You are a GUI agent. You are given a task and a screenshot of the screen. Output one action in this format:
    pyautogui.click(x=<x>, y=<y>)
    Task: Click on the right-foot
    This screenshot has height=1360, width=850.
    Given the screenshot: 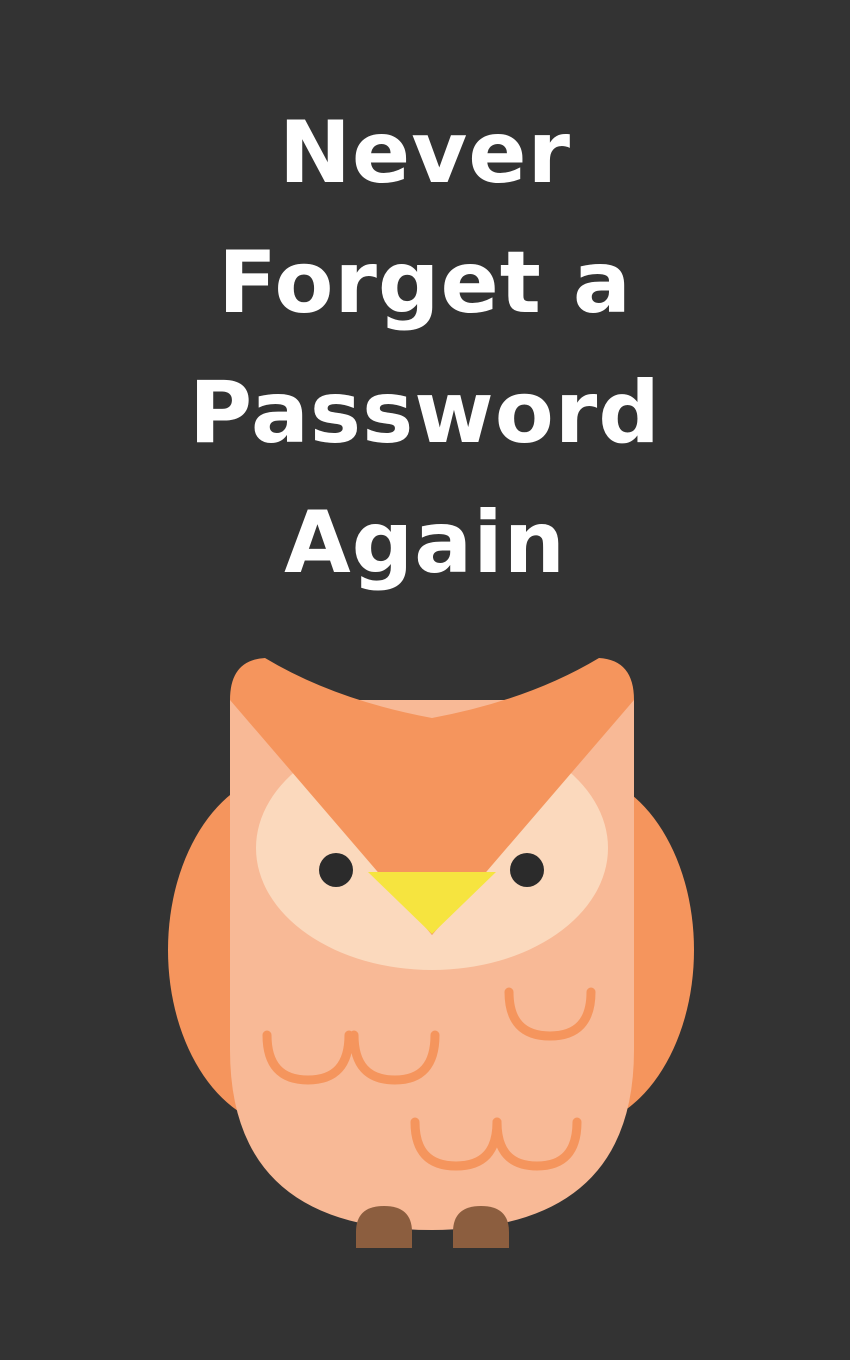 What is the action you would take?
    pyautogui.click(x=481, y=1227)
    